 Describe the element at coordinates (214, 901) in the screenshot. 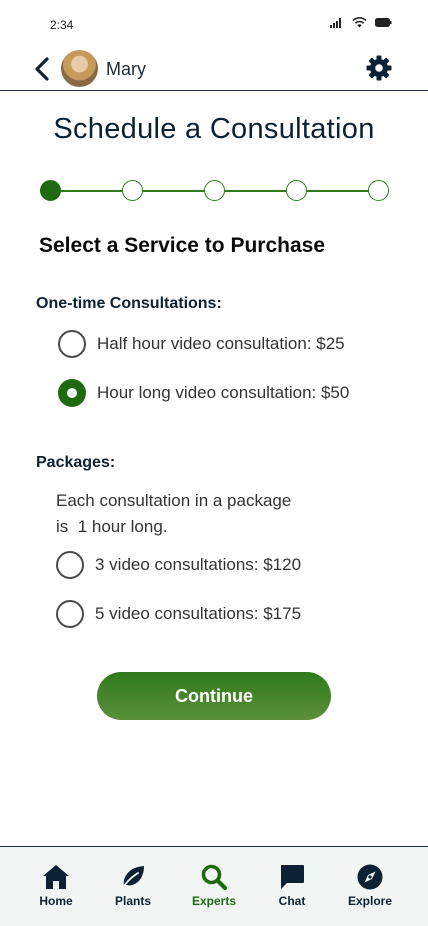

I see `nav-label: Experts` at that location.